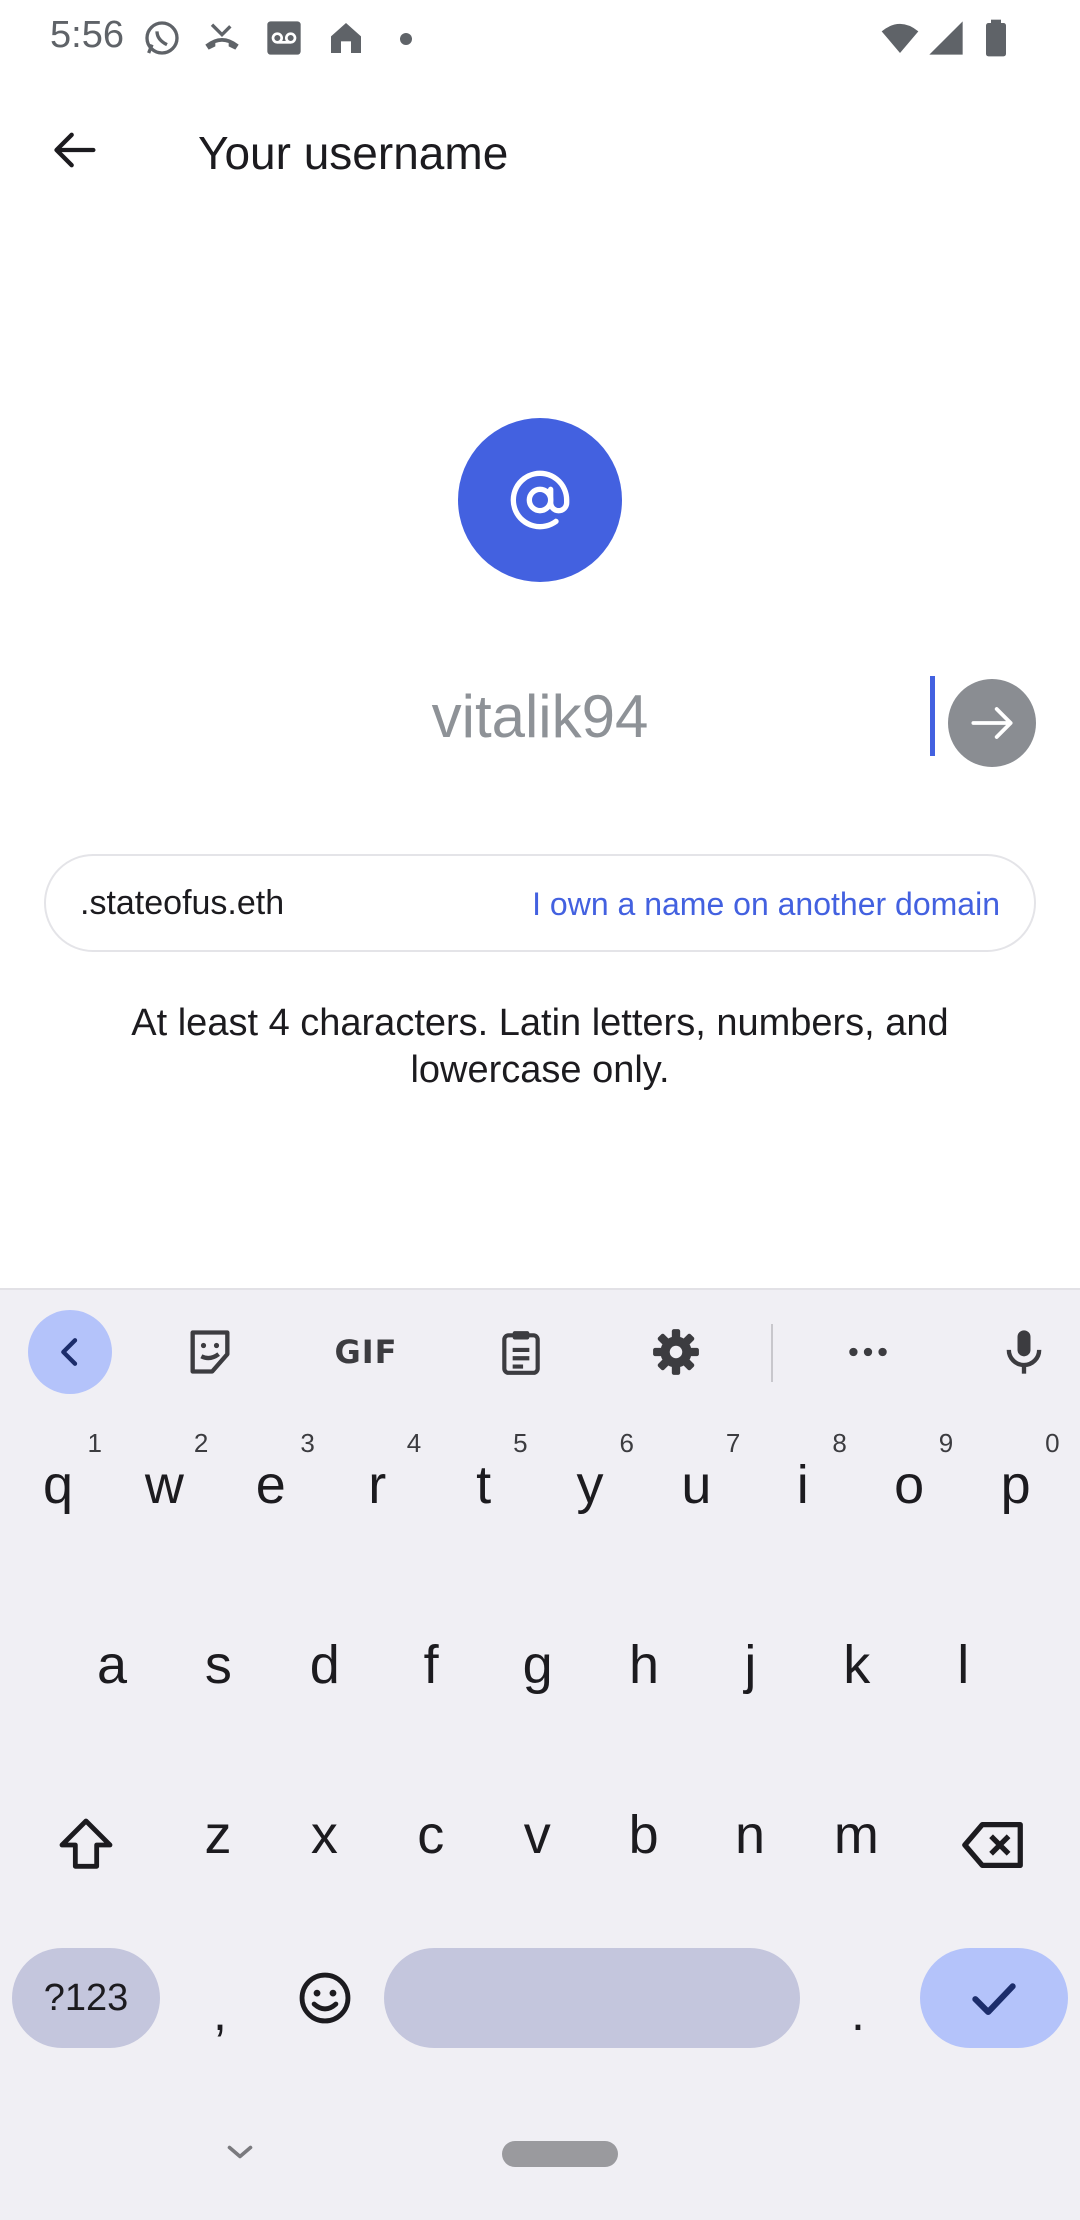  What do you see at coordinates (414, 1443) in the screenshot?
I see `key-number-hint: 4` at bounding box center [414, 1443].